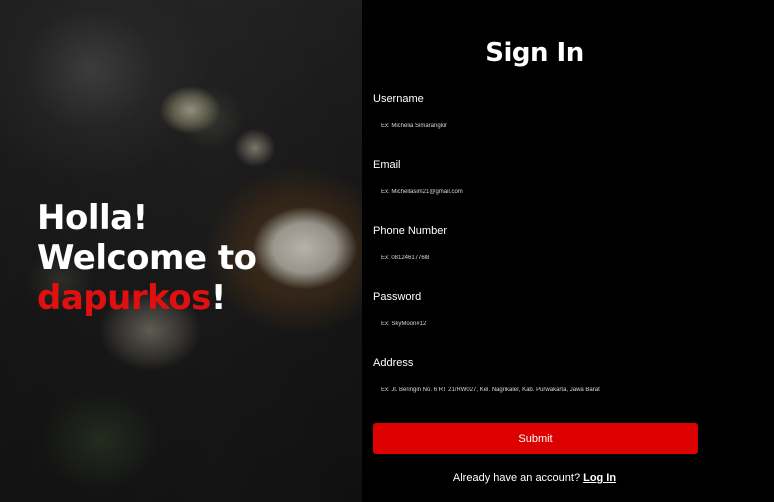 The width and height of the screenshot is (774, 502). What do you see at coordinates (218, 298) in the screenshot?
I see `hero-exclamation: !` at bounding box center [218, 298].